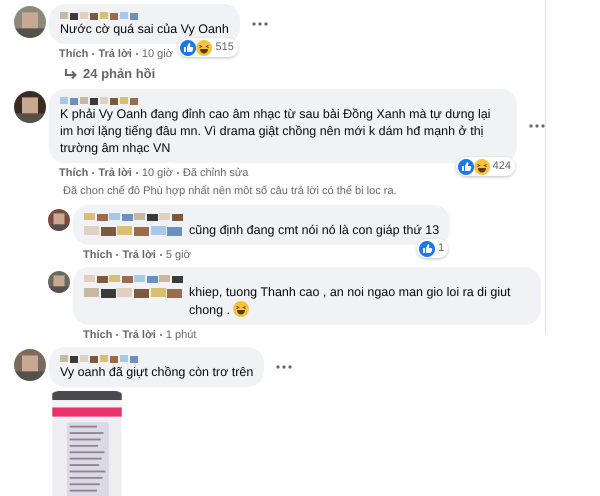 The image size is (600, 496). Describe the element at coordinates (314, 230) in the screenshot. I see `comment-text: cũng định đang cmt nói nó là con giáp thứ 13` at that location.